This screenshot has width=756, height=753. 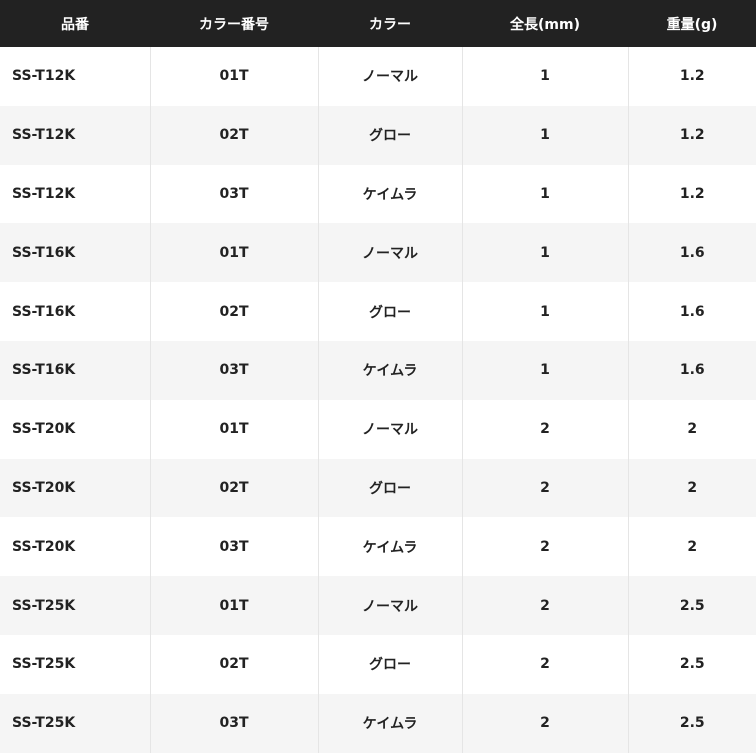 I want to click on table-row: SS-T25K 01T ノーマル 2 2.5, so click(x=378, y=605).